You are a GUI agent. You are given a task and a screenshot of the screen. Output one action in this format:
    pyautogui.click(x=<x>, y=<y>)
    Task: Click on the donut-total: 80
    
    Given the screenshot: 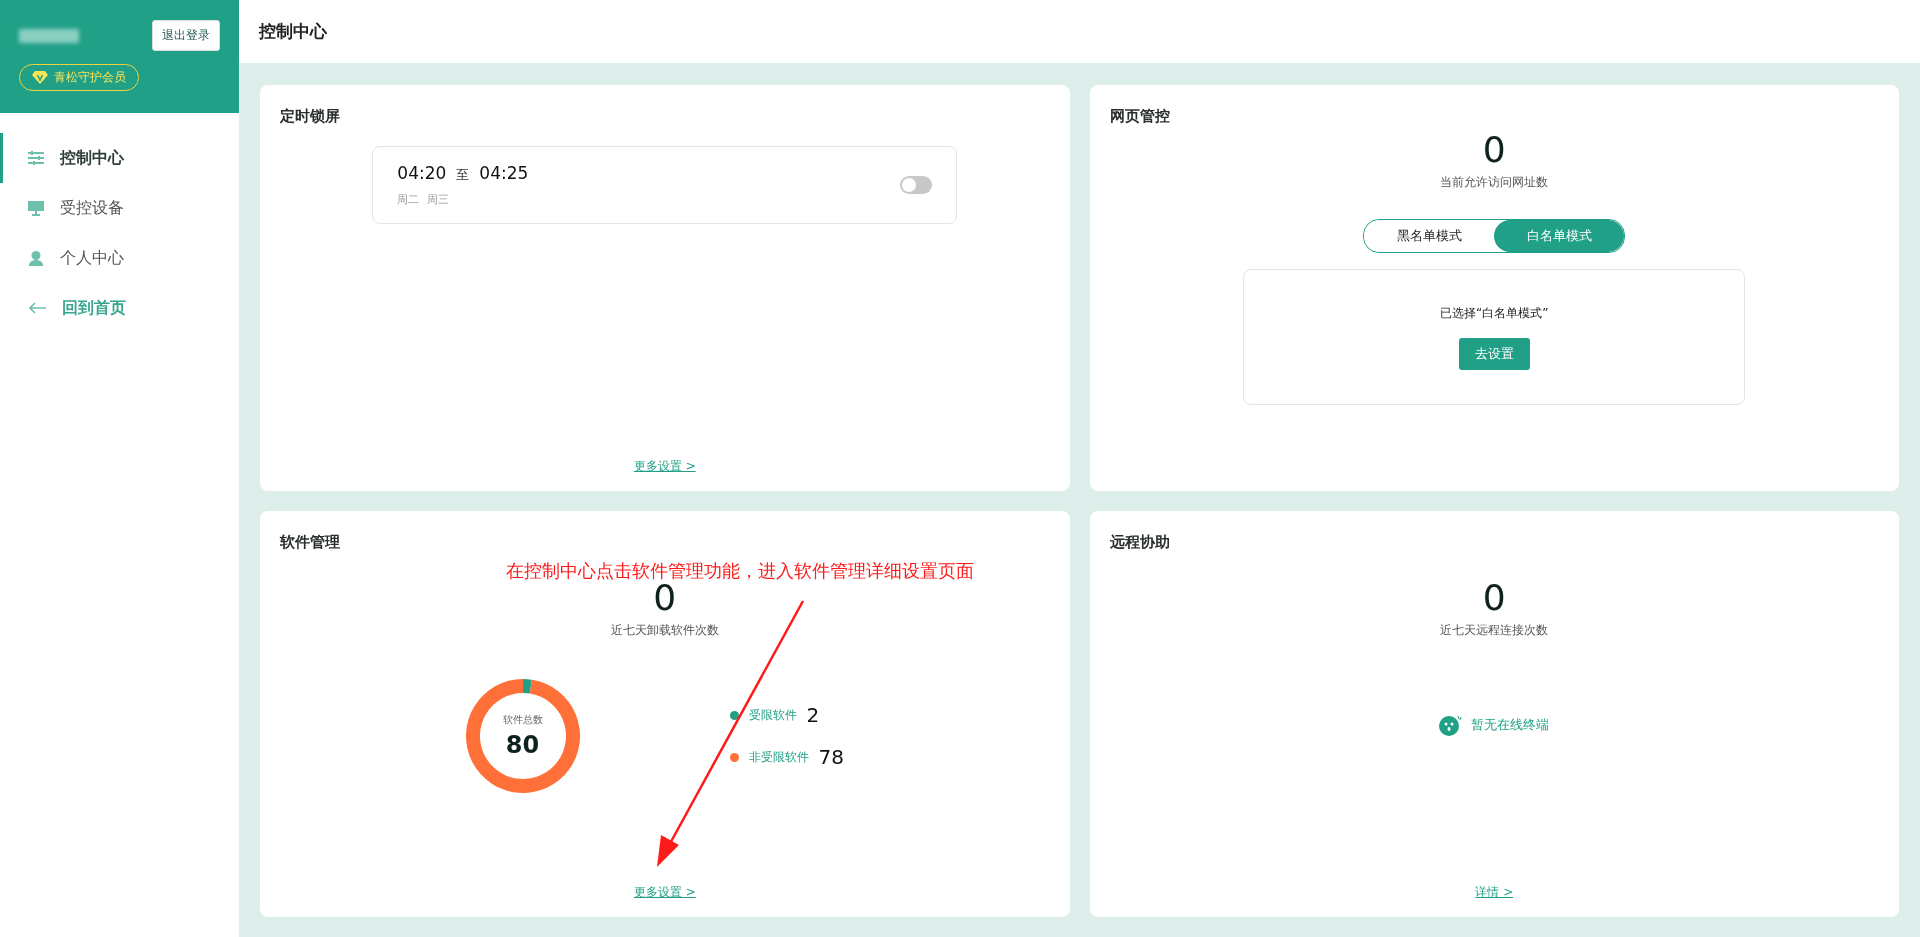 What is the action you would take?
    pyautogui.click(x=522, y=745)
    